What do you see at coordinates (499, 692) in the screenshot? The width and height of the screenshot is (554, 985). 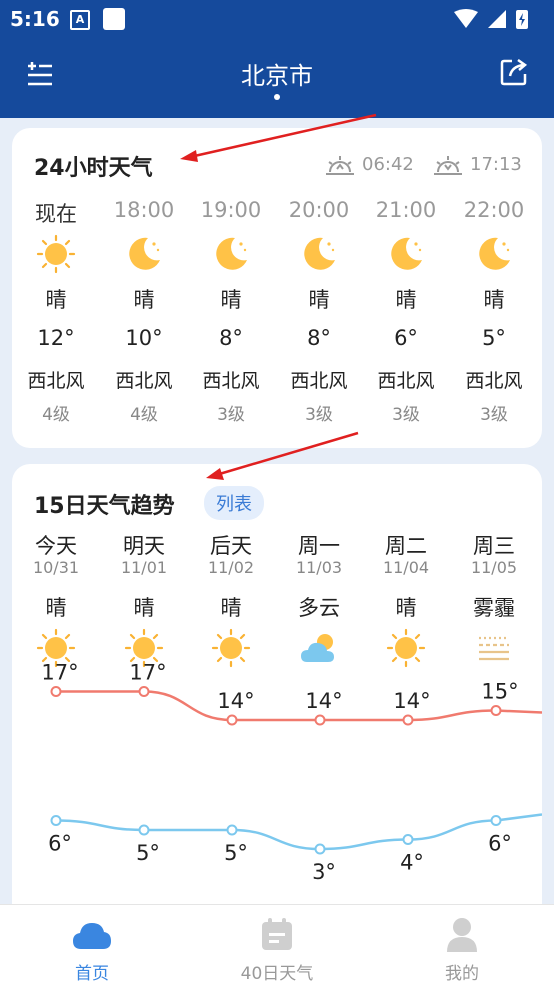 I see `high-temp-label: 15°` at bounding box center [499, 692].